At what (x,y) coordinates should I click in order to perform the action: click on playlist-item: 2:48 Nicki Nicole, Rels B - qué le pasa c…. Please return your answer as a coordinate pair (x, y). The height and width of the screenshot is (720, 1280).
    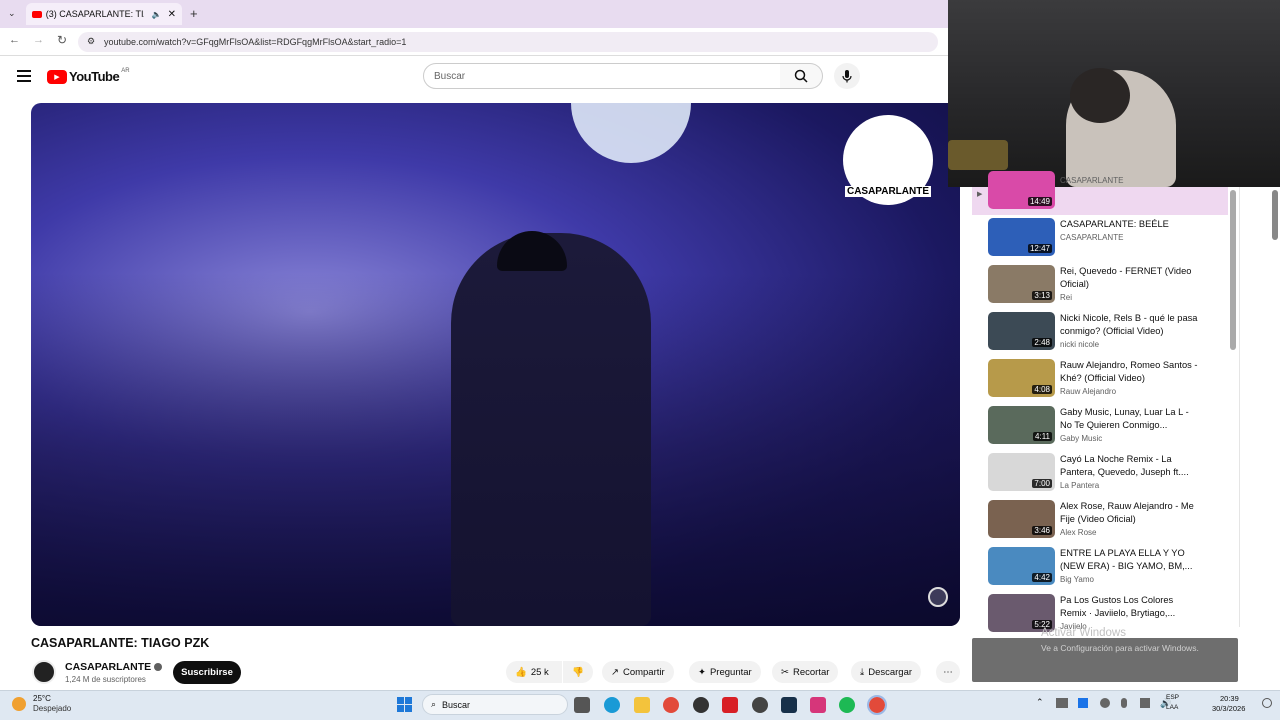
    Looking at the image, I should click on (1108, 332).